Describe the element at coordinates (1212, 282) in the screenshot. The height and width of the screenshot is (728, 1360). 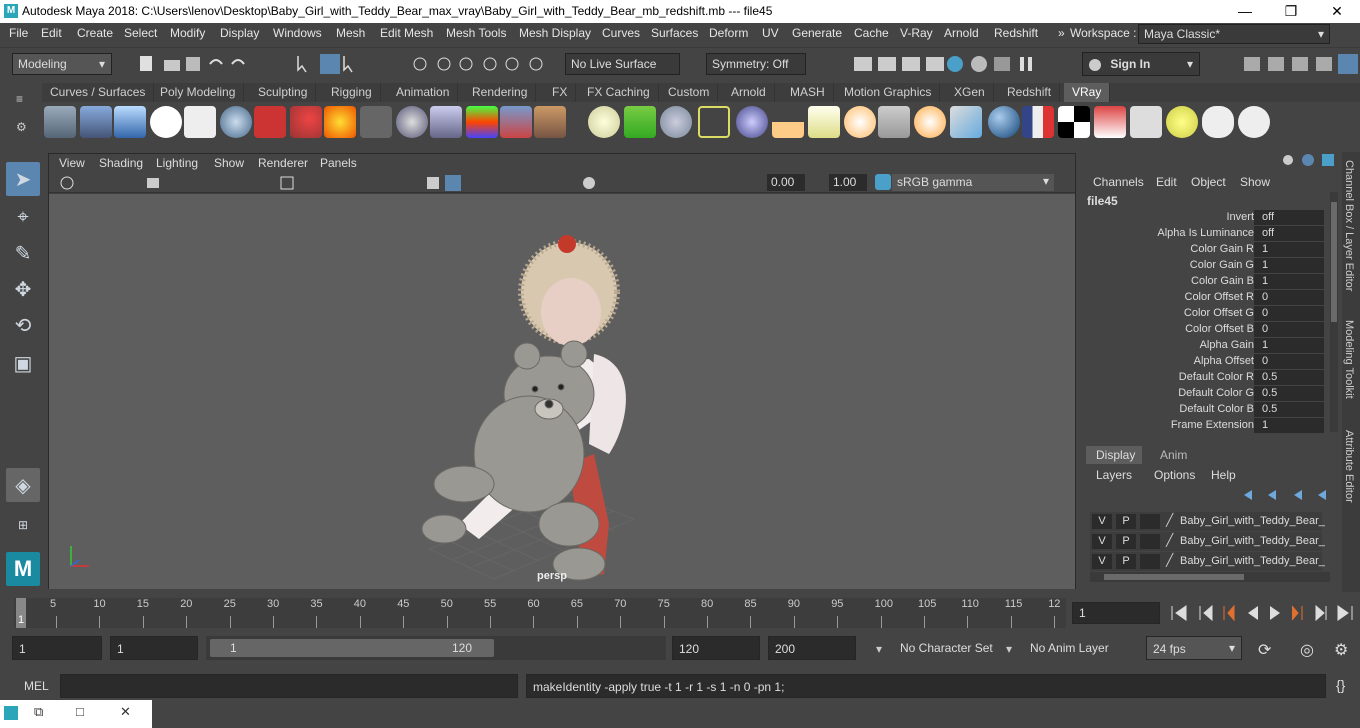
I see `attr-row: Color Gain B1` at that location.